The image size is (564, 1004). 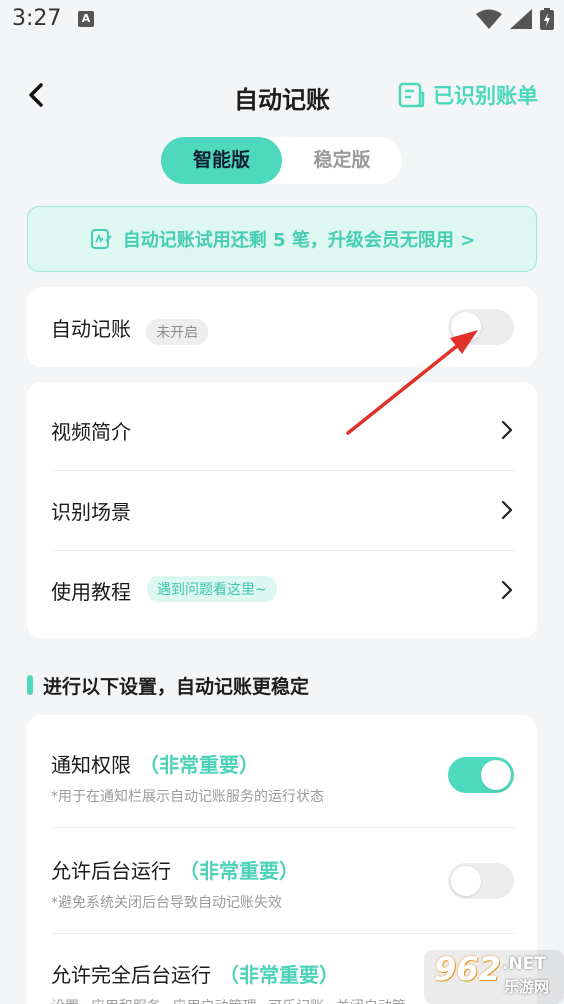 What do you see at coordinates (524, 964) in the screenshot?
I see `watermark-suffix: .NET` at bounding box center [524, 964].